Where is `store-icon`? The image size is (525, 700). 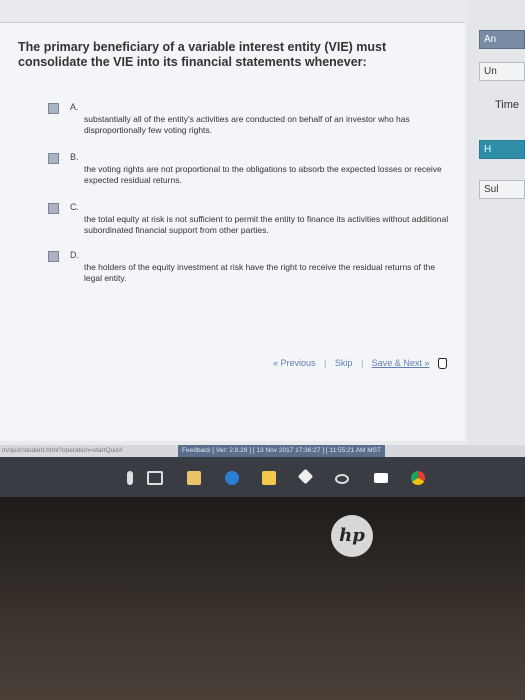 store-icon is located at coordinates (269, 478).